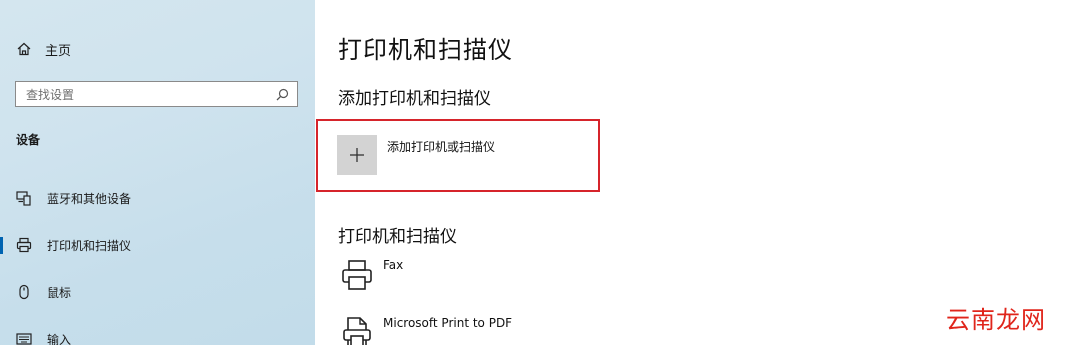  What do you see at coordinates (397, 237) in the screenshot?
I see `printers-list-title: 打印机和扫描仪` at bounding box center [397, 237].